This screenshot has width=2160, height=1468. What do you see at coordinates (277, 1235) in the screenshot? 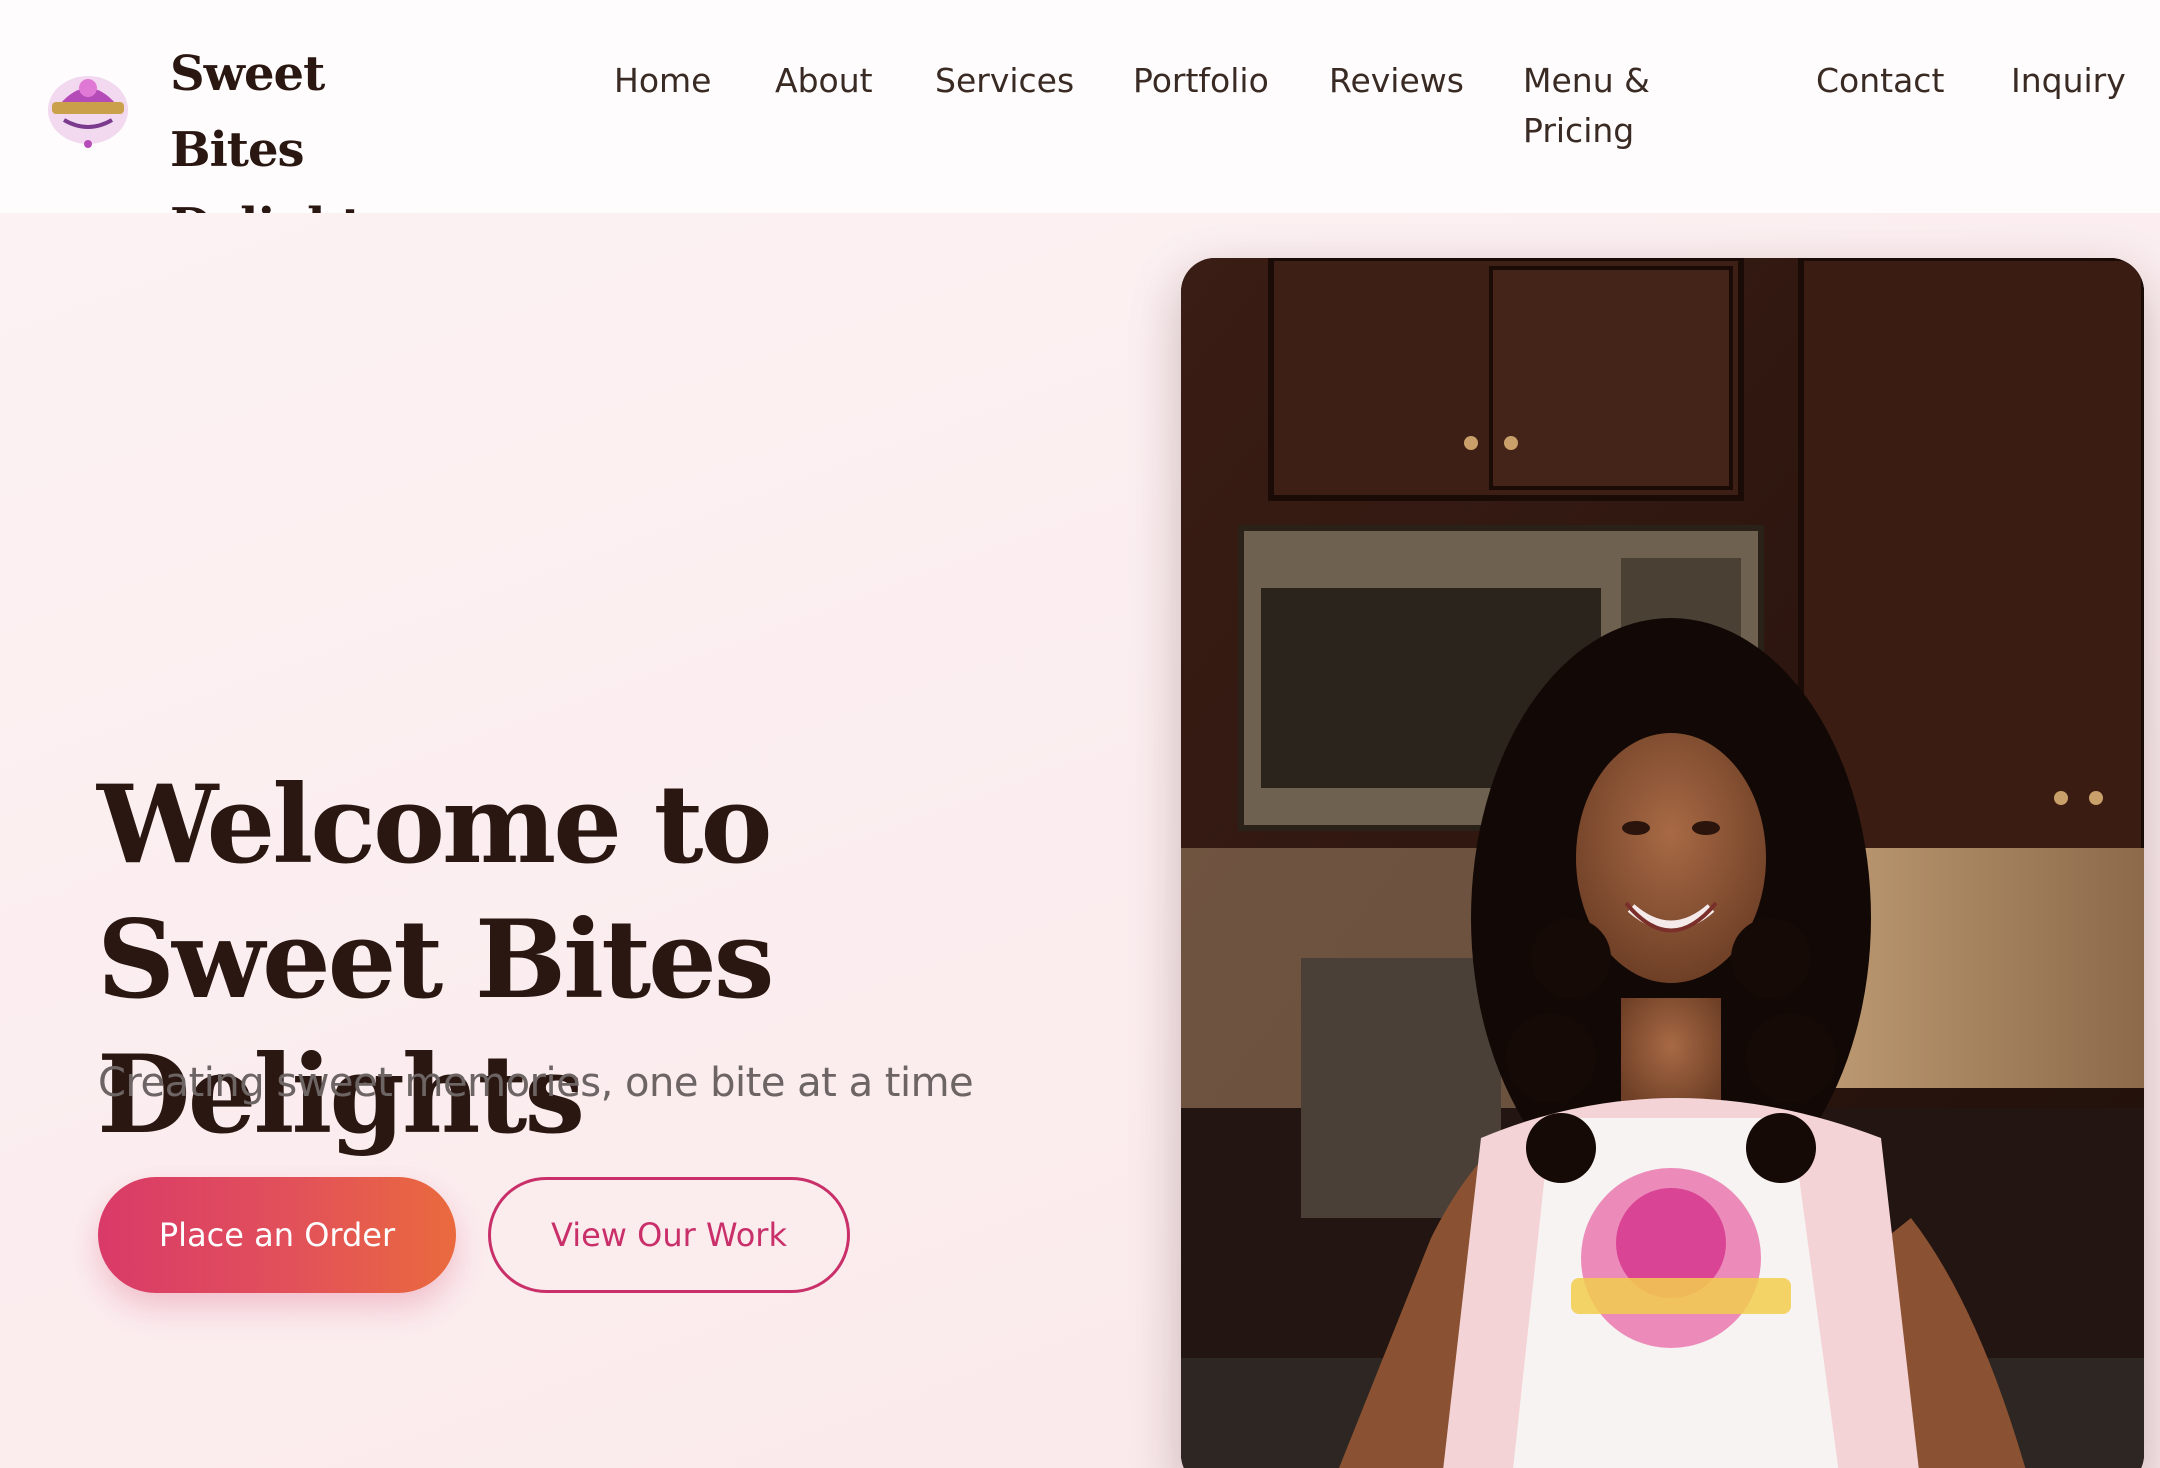
I see `place-order-button: Place an Order` at bounding box center [277, 1235].